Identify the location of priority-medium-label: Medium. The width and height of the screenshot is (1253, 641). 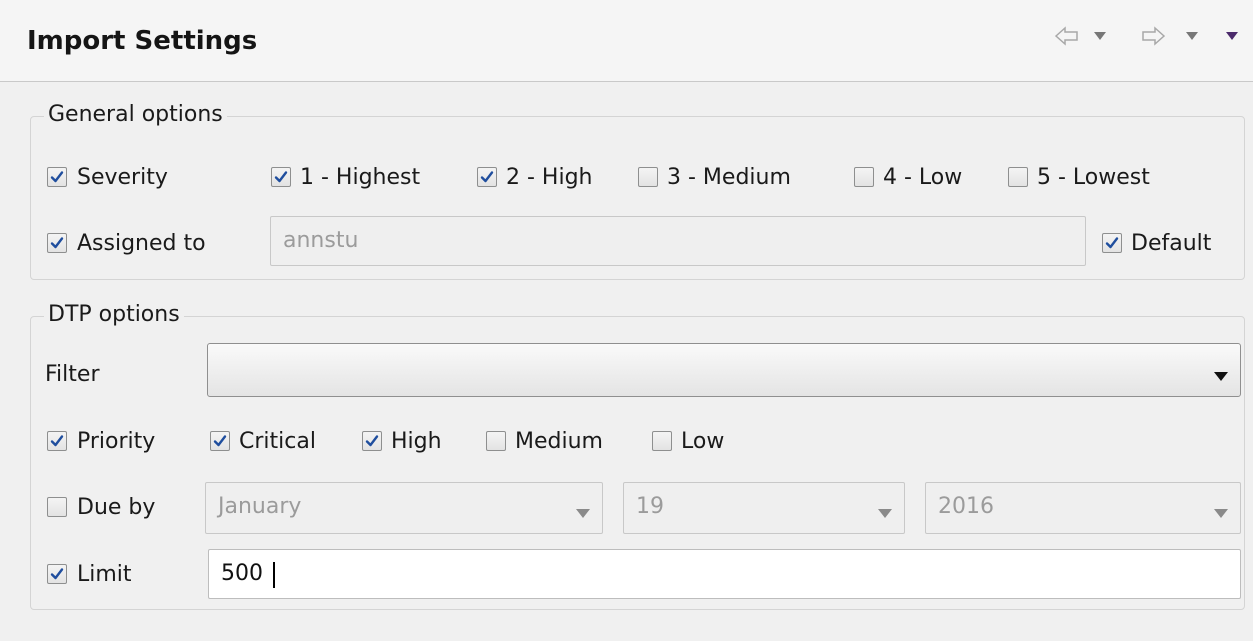
(559, 441).